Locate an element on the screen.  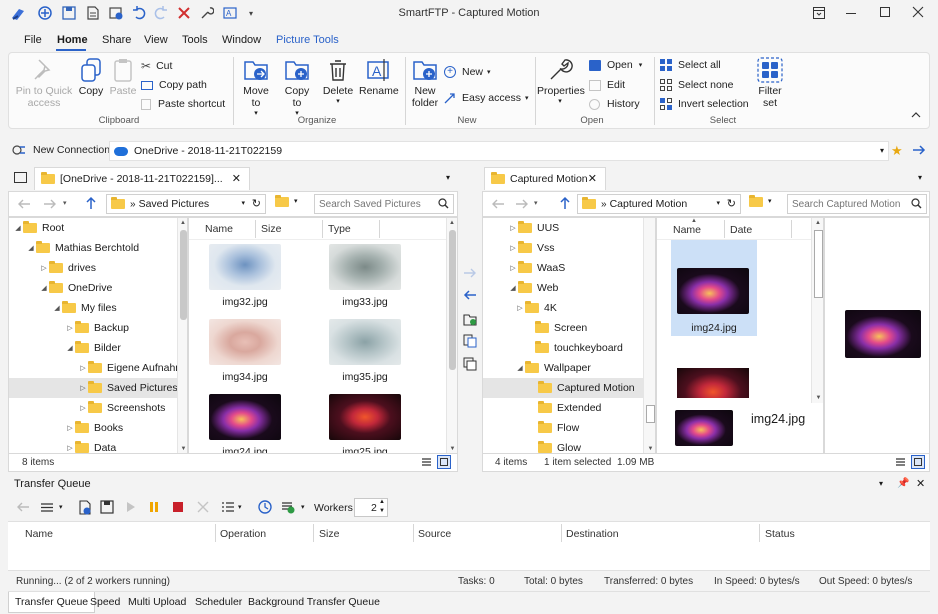
tree-row: touchkeyboard is located at coordinates (574, 348).